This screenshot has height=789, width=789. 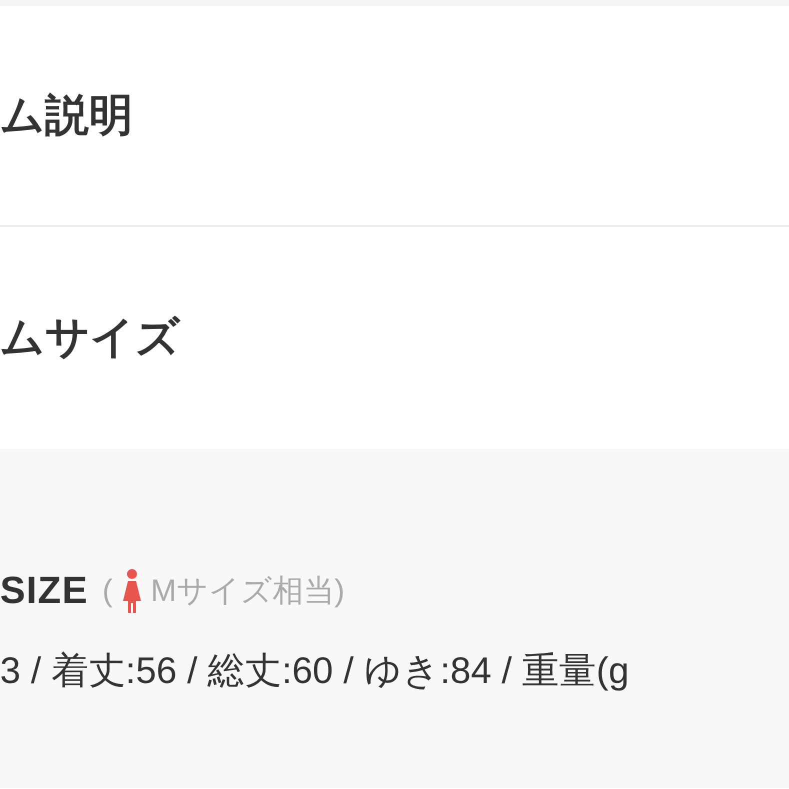 What do you see at coordinates (315, 671) in the screenshot?
I see `measurements-text: 3 / 着丈:56 / 総丈:60 / ゆき:84 / 重量(g` at bounding box center [315, 671].